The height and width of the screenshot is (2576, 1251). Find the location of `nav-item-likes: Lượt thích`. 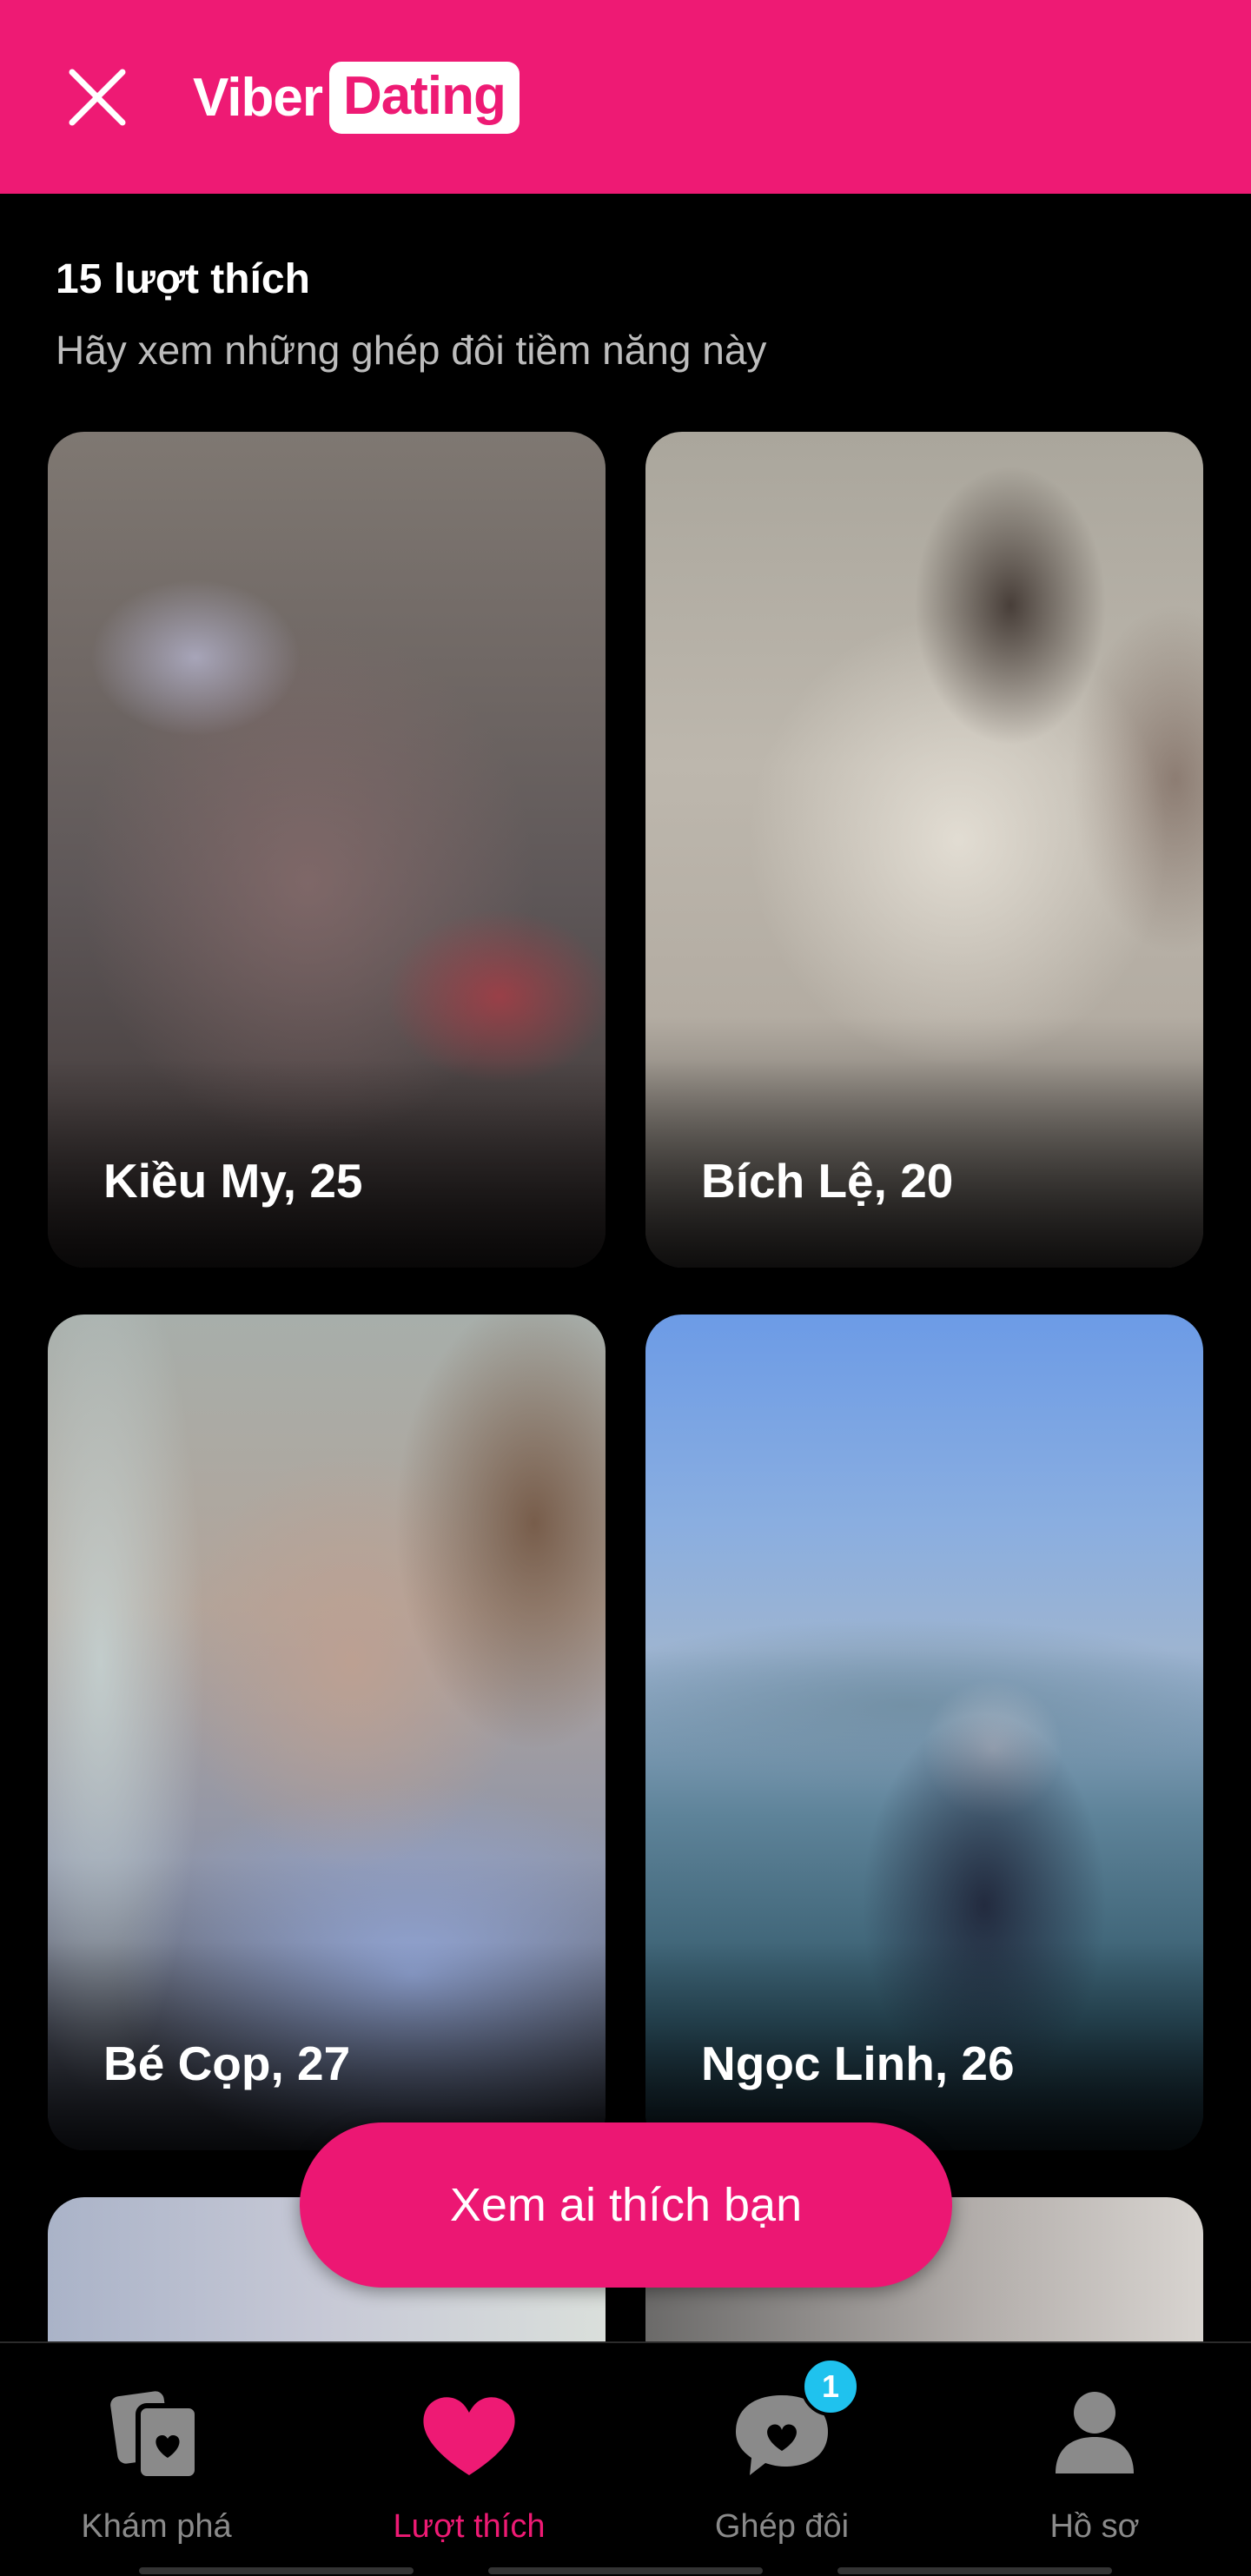

nav-item-likes: Lượt thích is located at coordinates (469, 2459).